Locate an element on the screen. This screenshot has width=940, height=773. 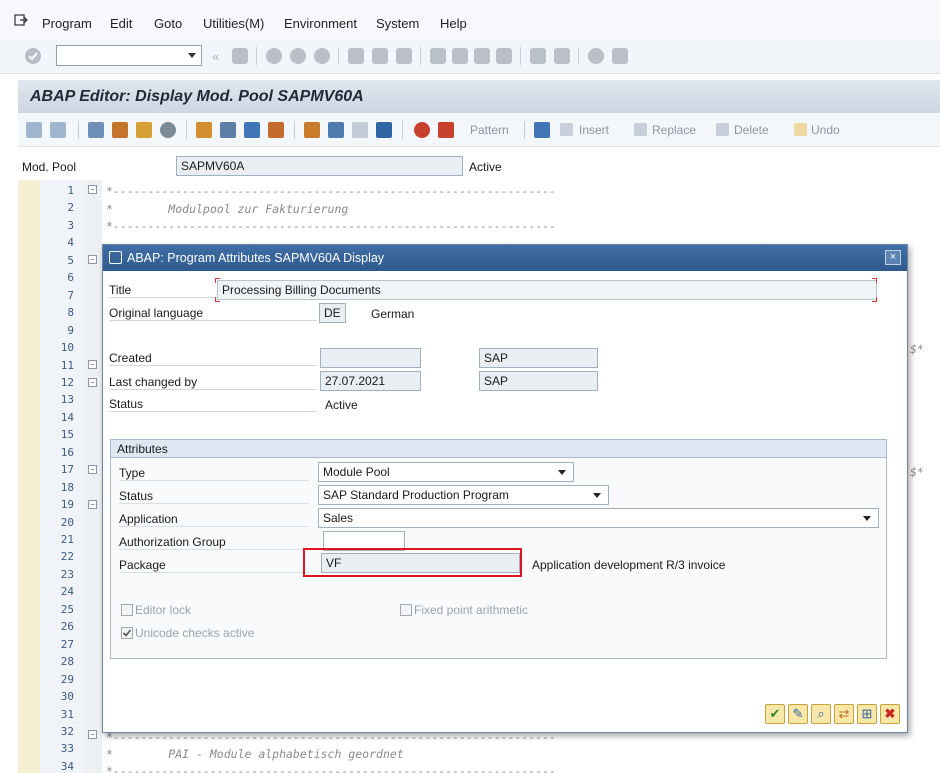
fixed-point-label: Fixed point arithmetic is located at coordinates (471, 610).